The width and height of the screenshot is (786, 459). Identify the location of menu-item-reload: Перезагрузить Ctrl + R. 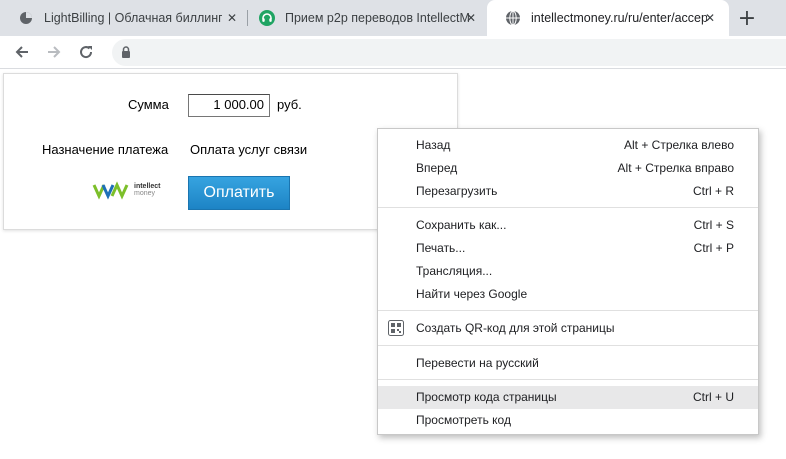
(568, 191).